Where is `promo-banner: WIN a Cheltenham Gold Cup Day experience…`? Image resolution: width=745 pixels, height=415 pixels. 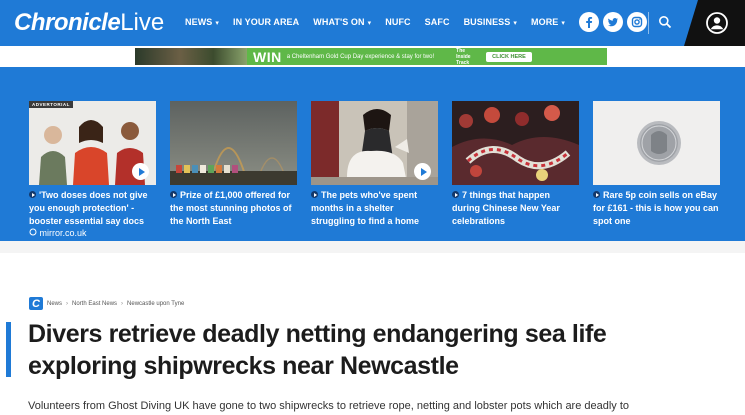 promo-banner: WIN a Cheltenham Gold Cup Day experience… is located at coordinates (371, 56).